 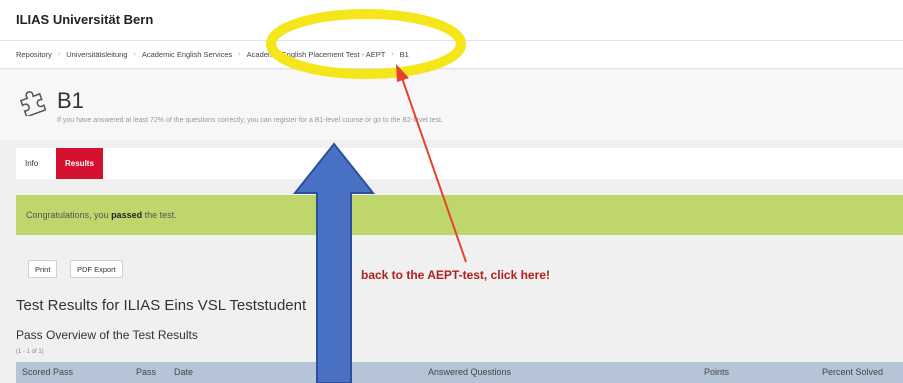 I want to click on breadcrumb-item-b1: B1, so click(x=404, y=54).